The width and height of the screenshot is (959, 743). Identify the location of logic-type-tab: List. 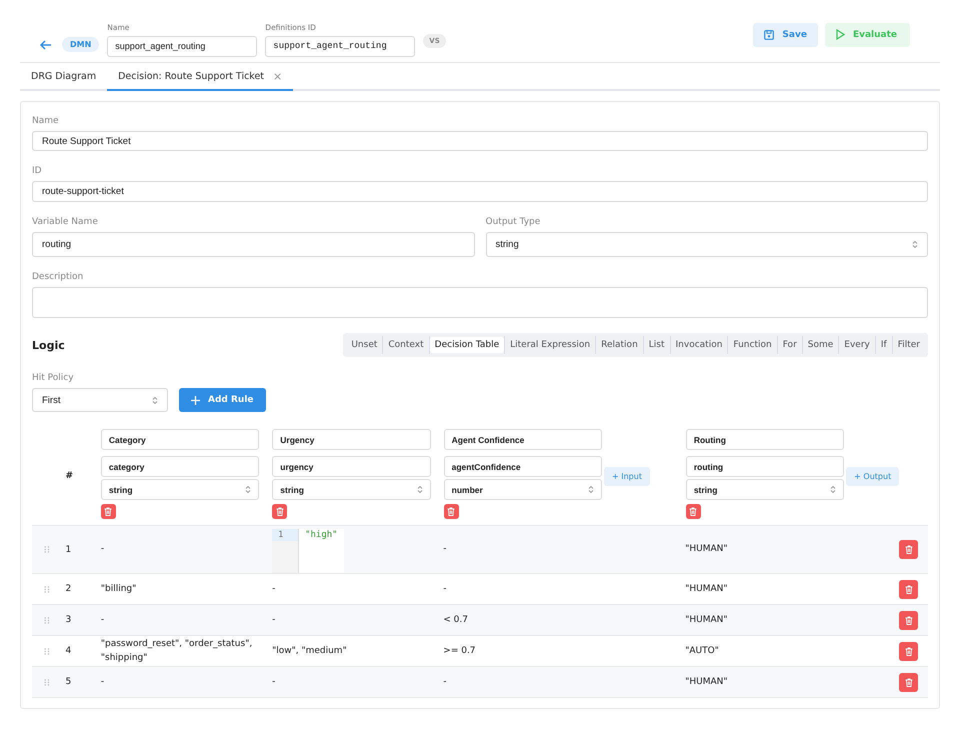
(657, 345).